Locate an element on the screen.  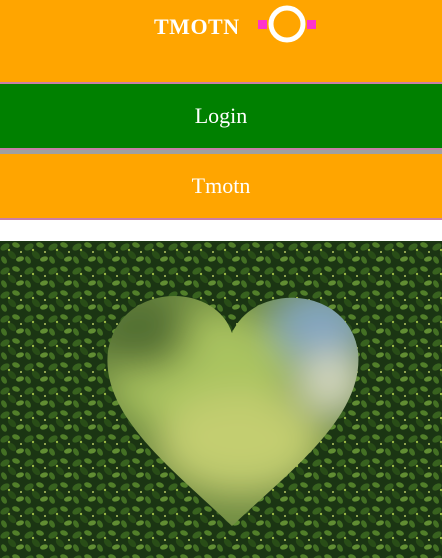
brand-title: TMOTN is located at coordinates (197, 27).